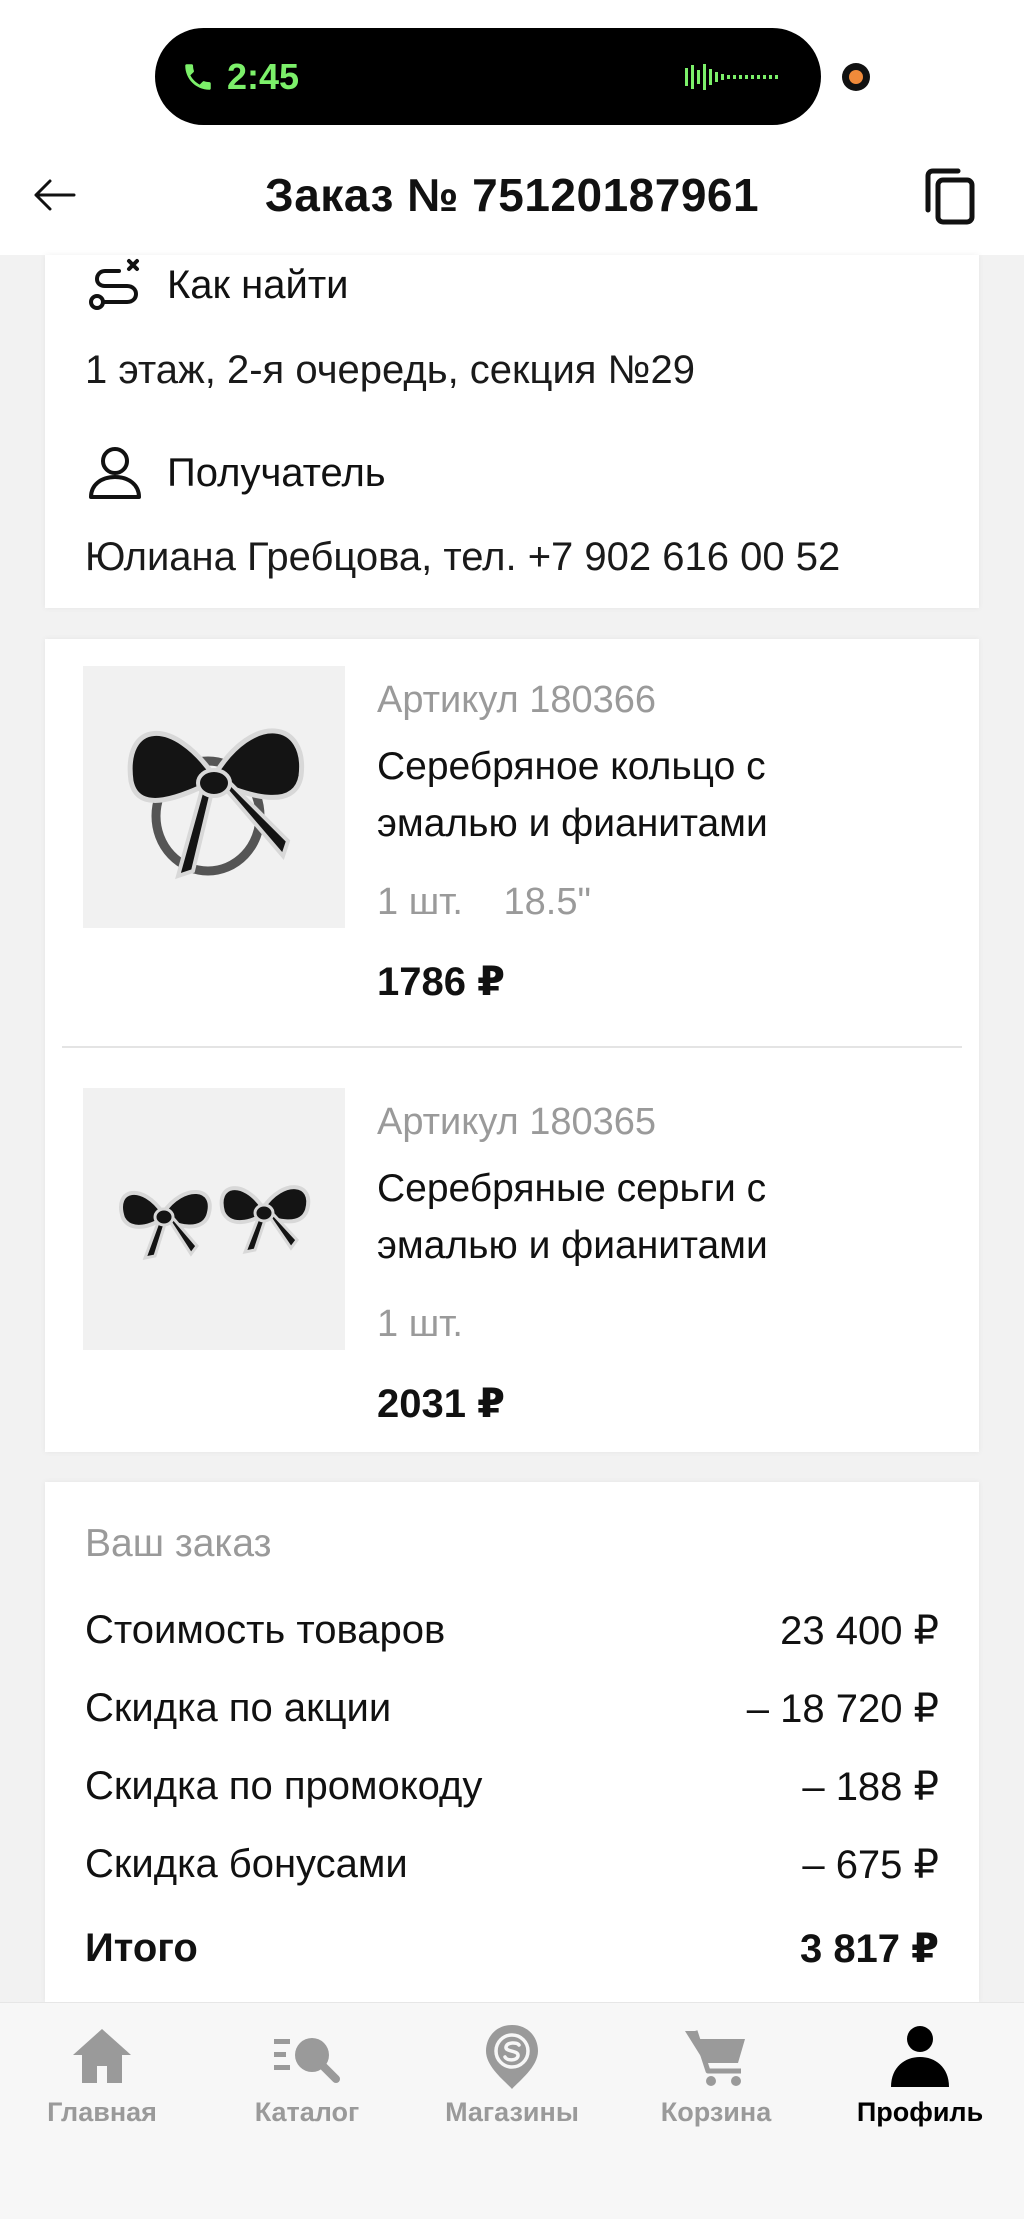 This screenshot has width=1024, height=2219. I want to click on store-pin-icon, so click(512, 2057).